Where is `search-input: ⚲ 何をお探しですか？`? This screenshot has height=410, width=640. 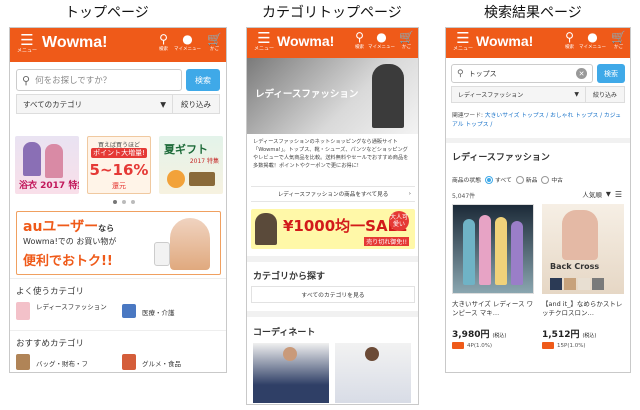 search-input: ⚲ 何をお探しですか？ is located at coordinates (99, 80).